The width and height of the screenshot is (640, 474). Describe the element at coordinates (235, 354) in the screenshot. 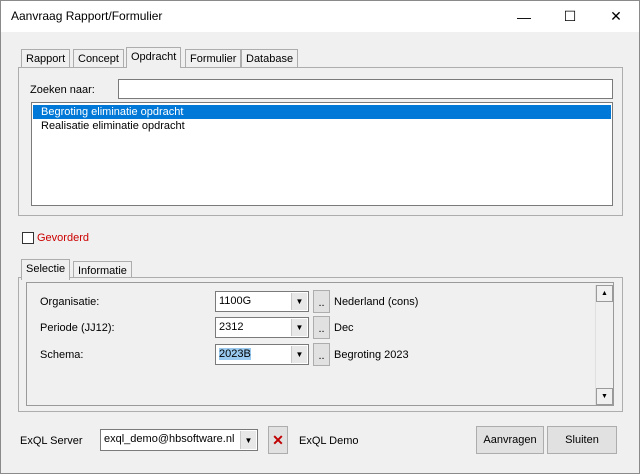

I see `schema-value: 2023B` at that location.